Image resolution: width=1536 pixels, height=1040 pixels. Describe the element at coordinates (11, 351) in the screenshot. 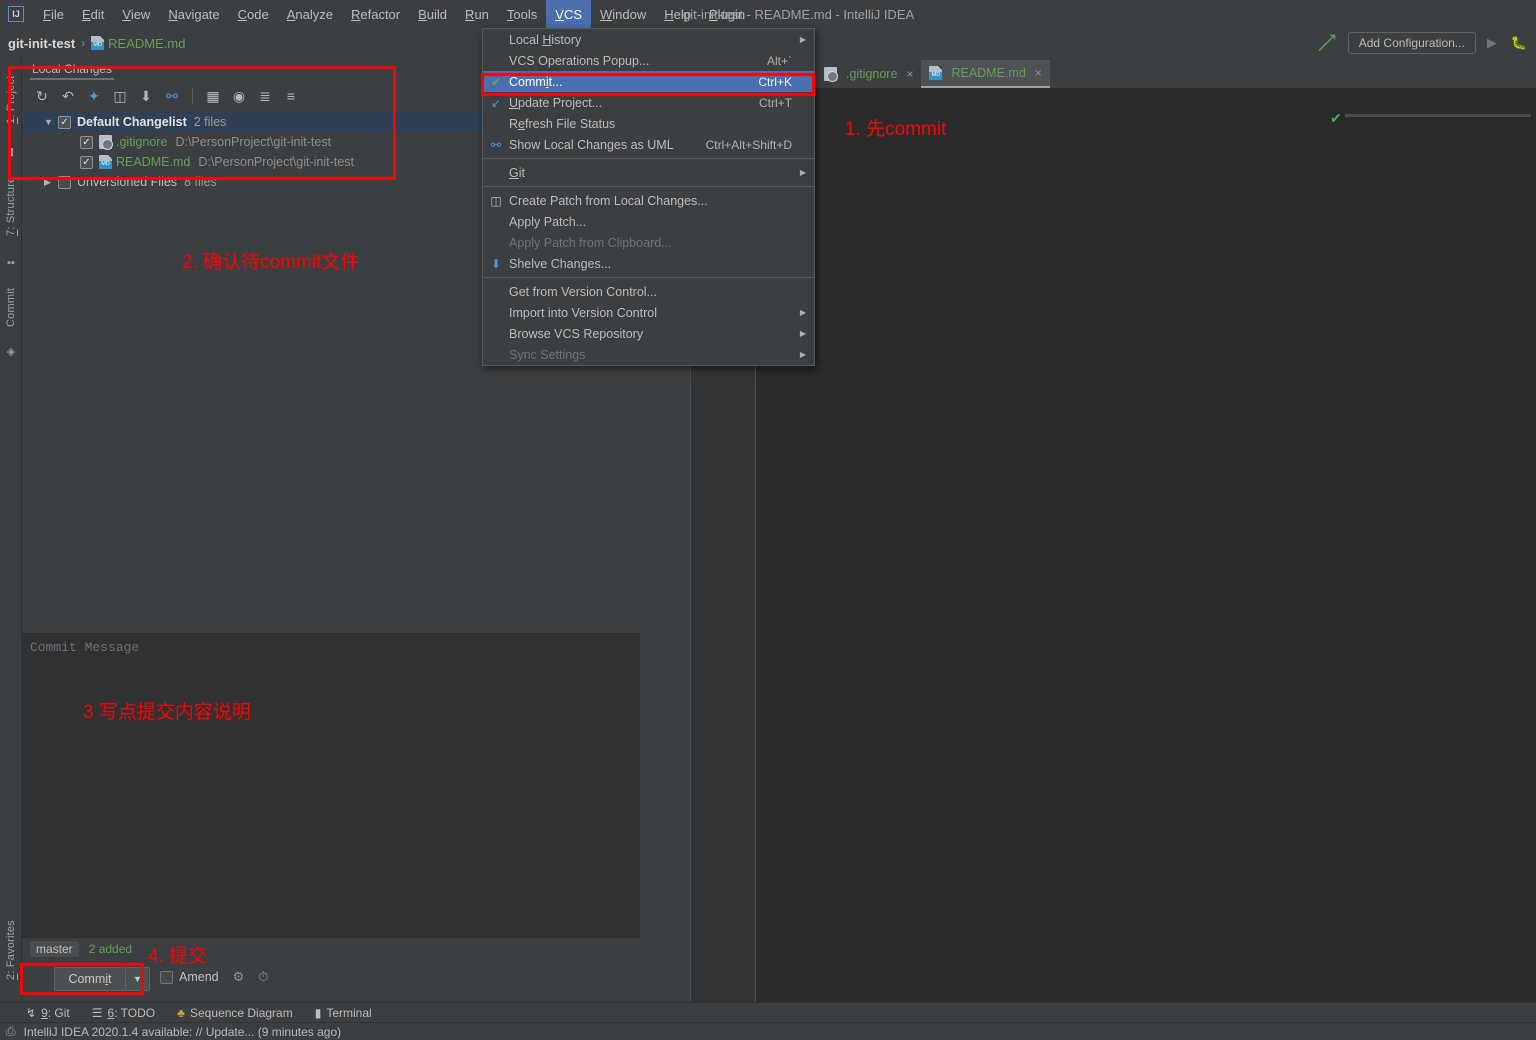

I see `commit-icon: ◈` at that location.